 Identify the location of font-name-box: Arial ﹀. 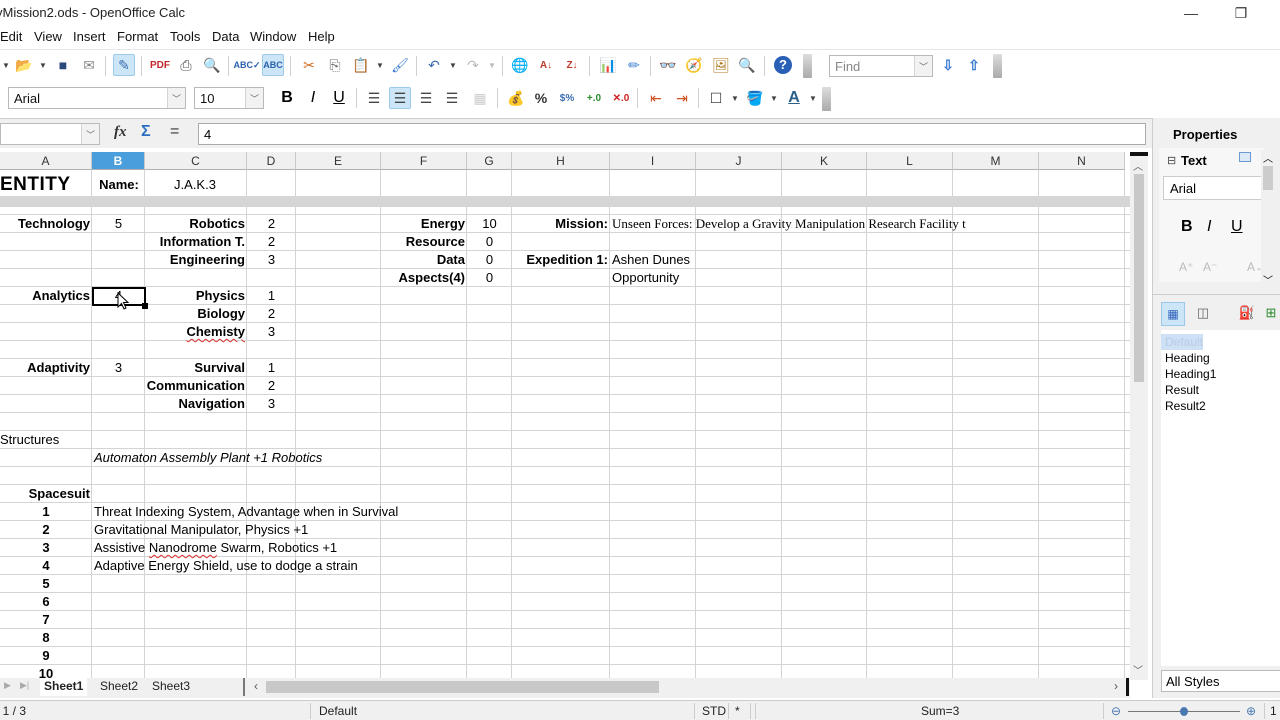
(97, 98).